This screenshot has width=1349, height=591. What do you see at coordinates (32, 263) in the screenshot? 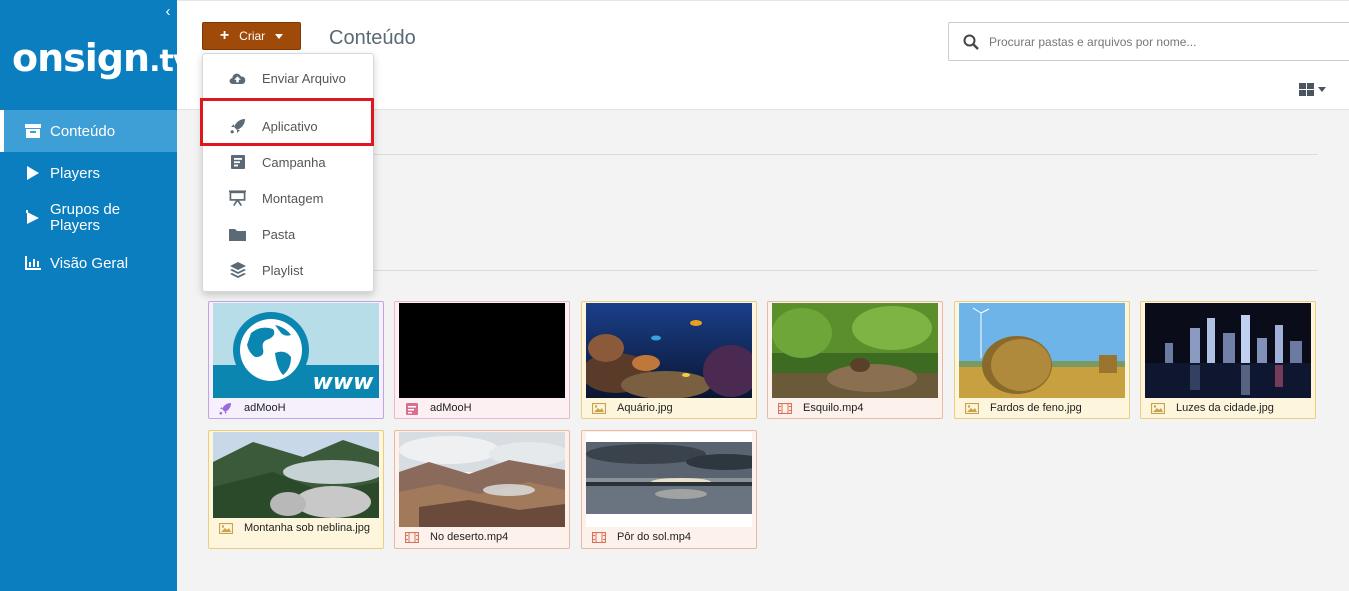
I see `bar-chart-icon` at bounding box center [32, 263].